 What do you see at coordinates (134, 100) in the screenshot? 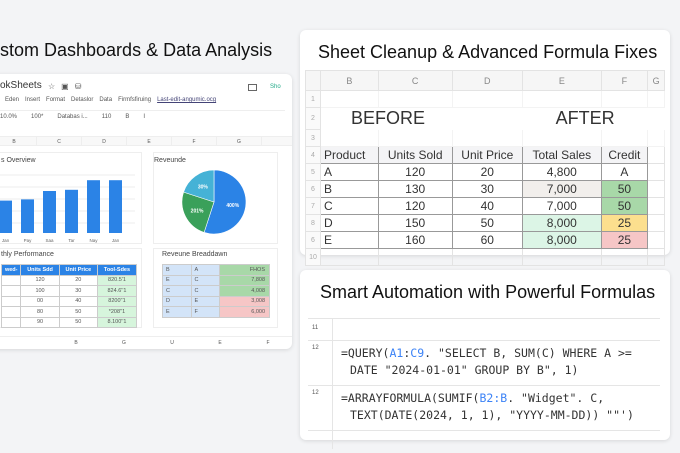
I see `menu-item: Firmfsfiruing` at bounding box center [134, 100].